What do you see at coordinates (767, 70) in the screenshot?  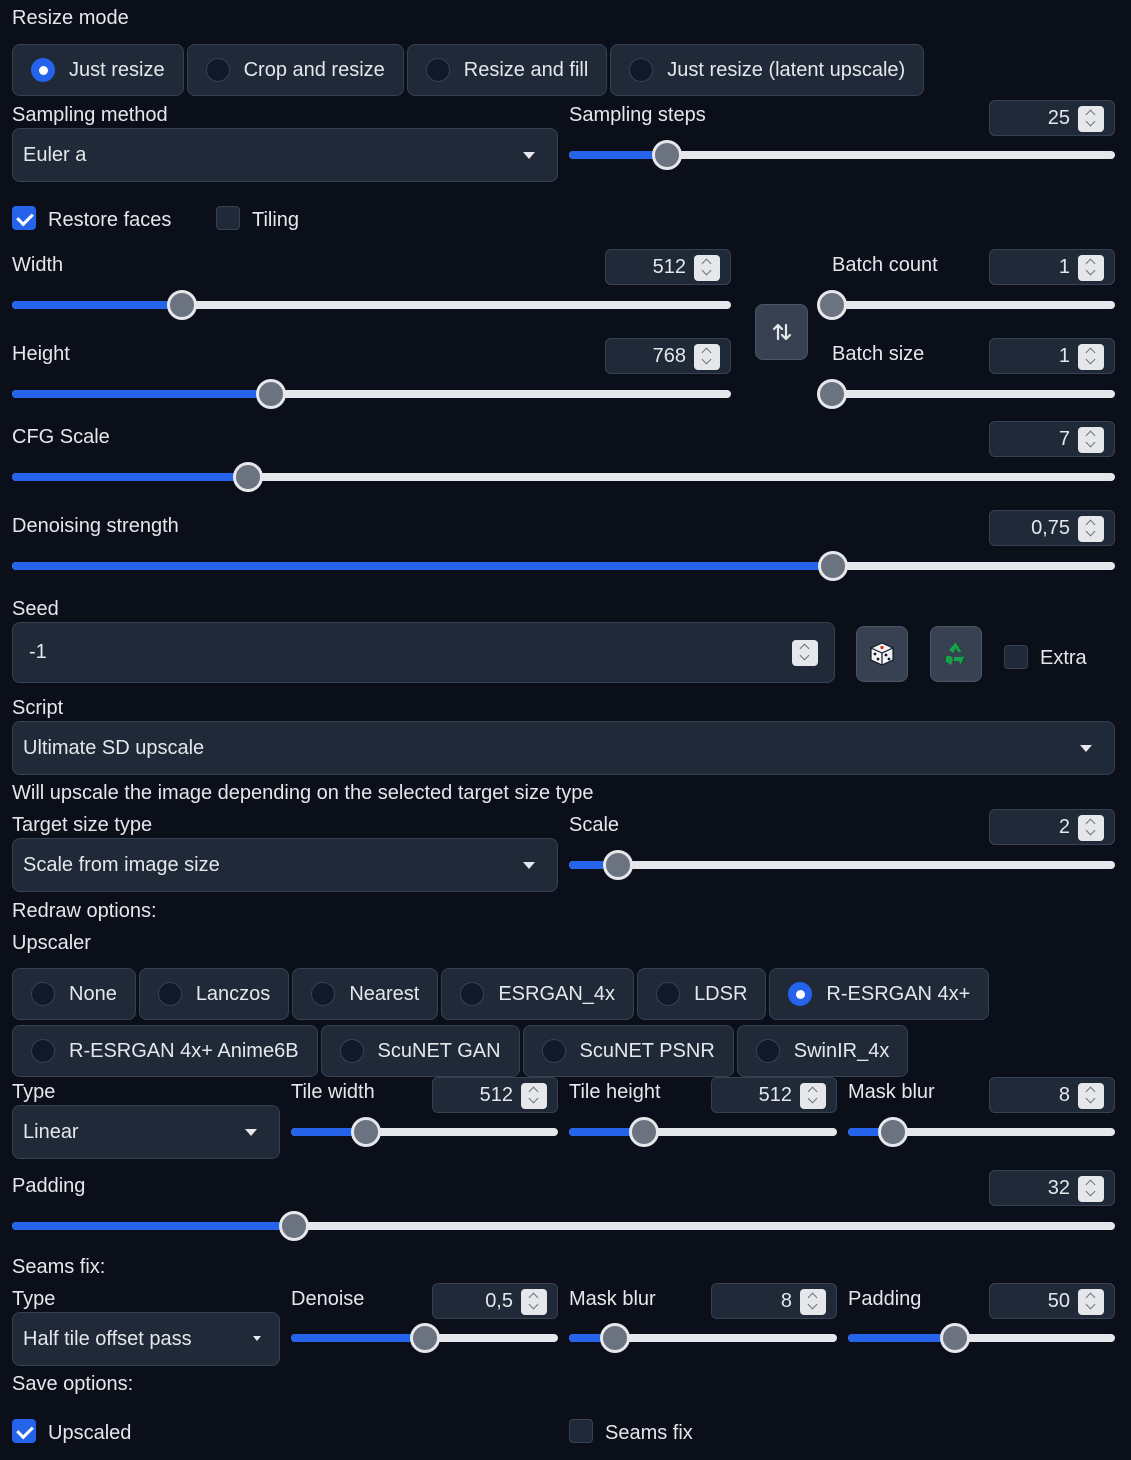 I see `resize-mode-option-just-resize-latent-upscale: Just resize (latent upscale)` at bounding box center [767, 70].